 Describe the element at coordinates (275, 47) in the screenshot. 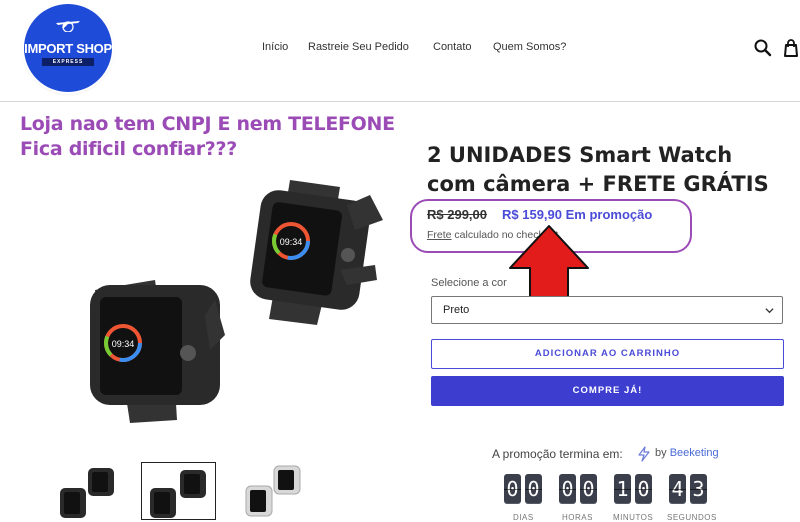

I see `nav-inicio: Início` at that location.